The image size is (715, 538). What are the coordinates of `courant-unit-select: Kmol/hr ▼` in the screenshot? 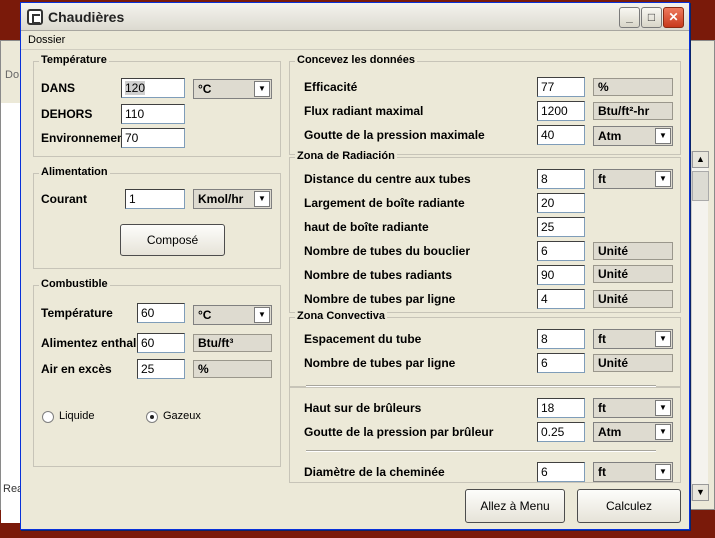 It's located at (232, 199).